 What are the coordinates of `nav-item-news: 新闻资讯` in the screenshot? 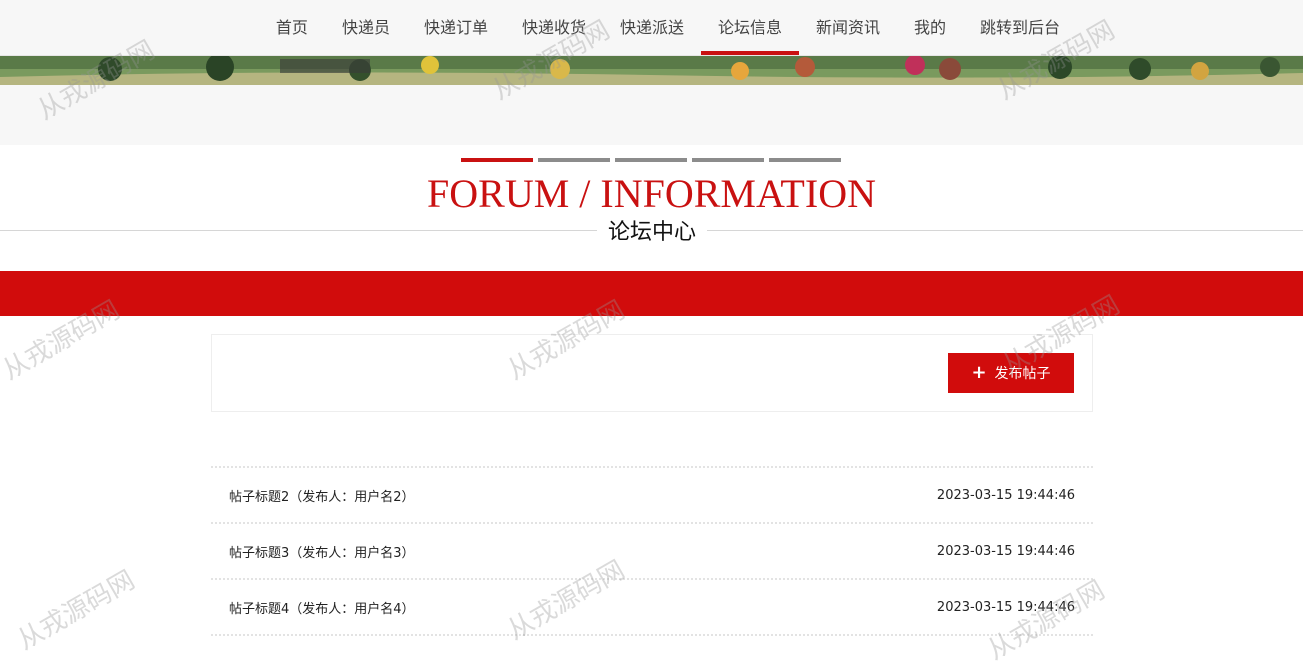 It's located at (848, 27).